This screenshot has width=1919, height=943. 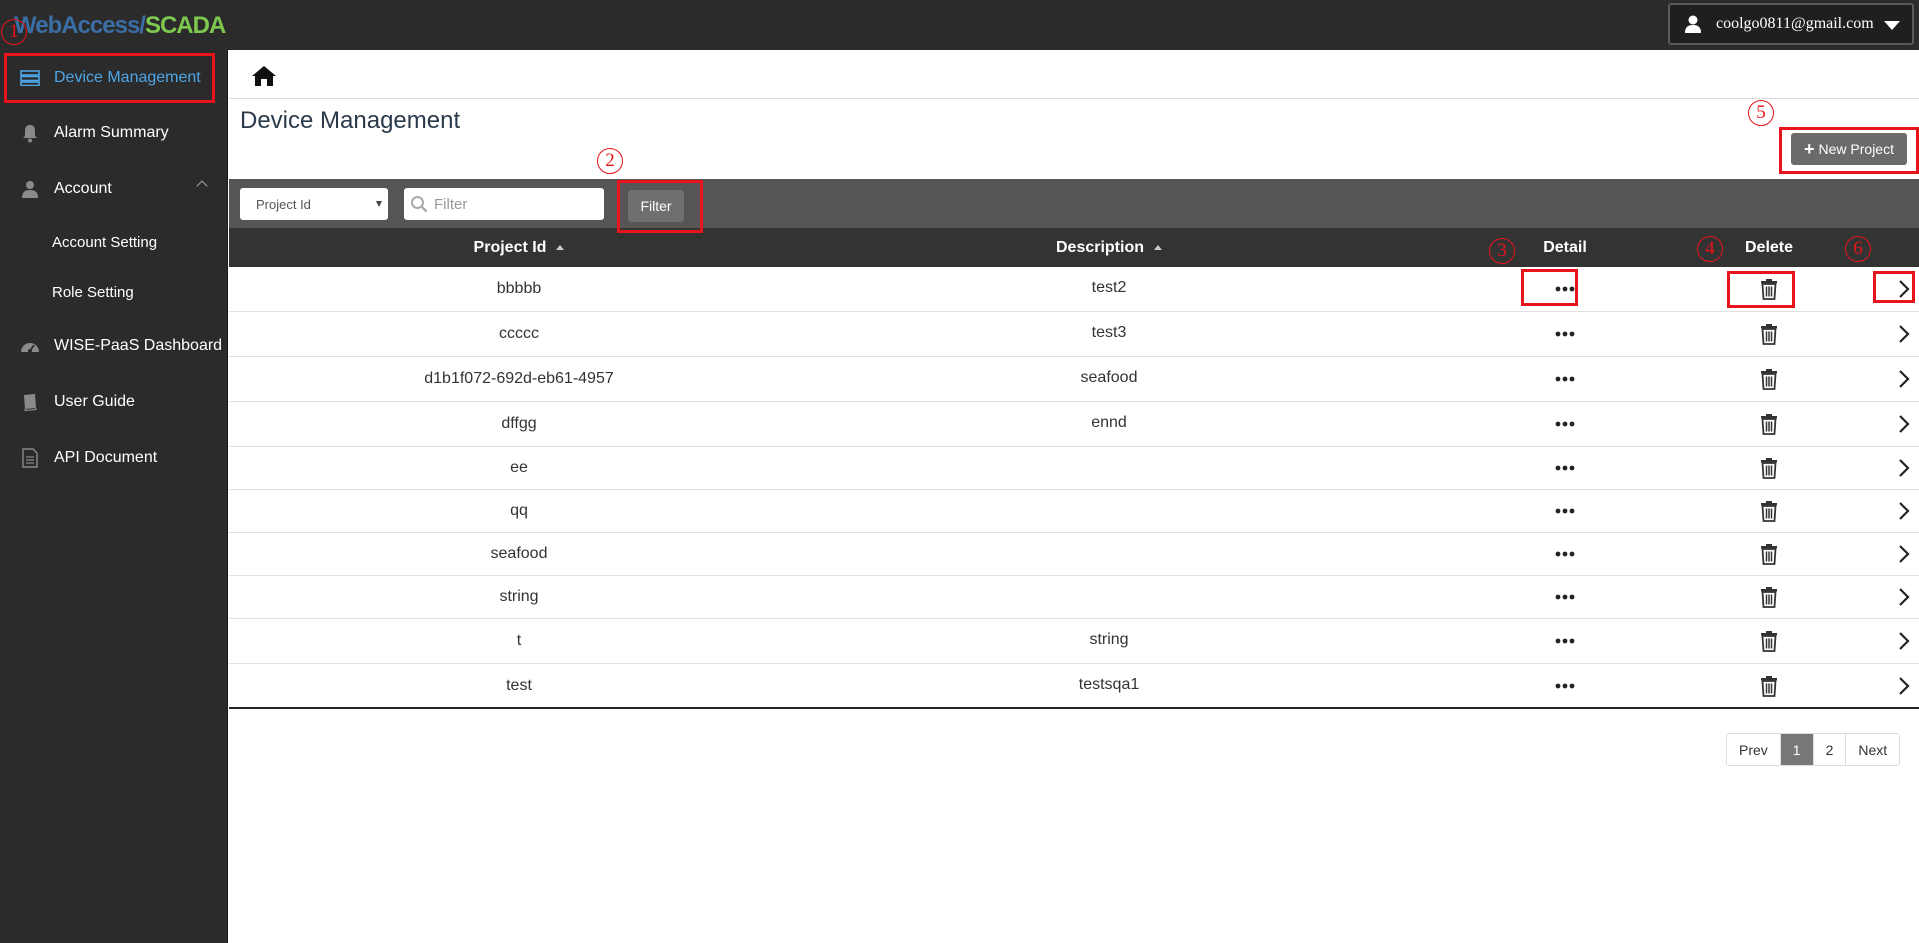 I want to click on app-logo: WebAccess/SCADA, so click(x=120, y=26).